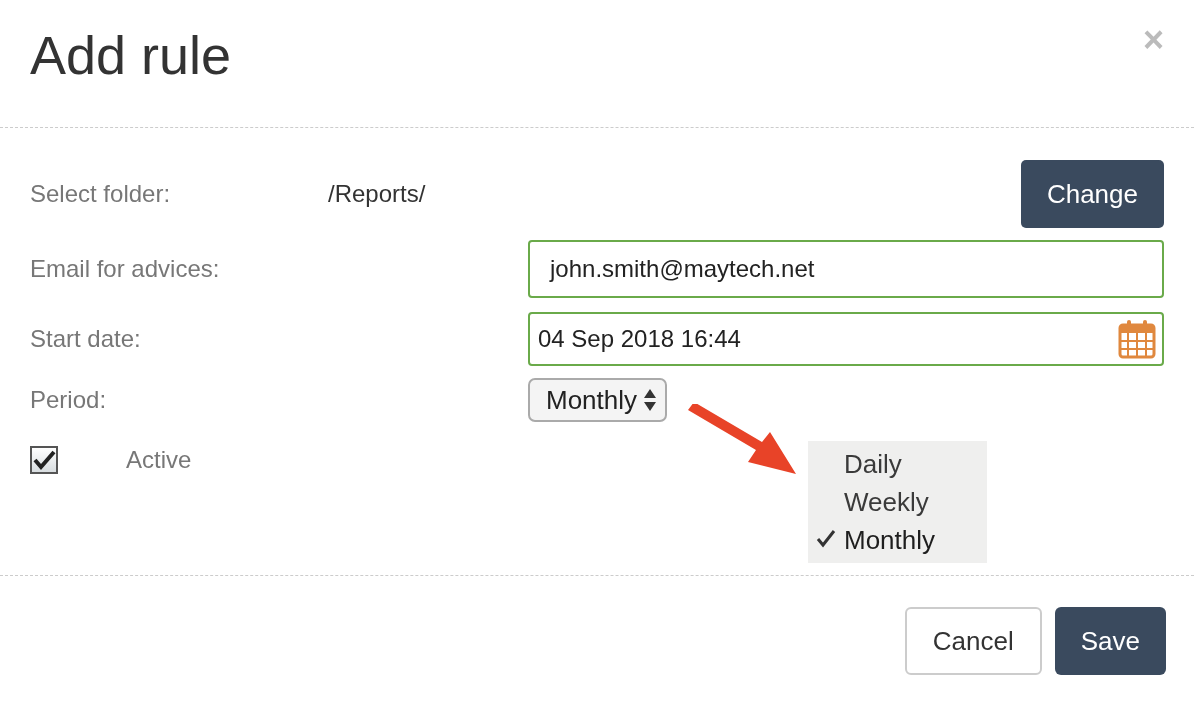  Describe the element at coordinates (639, 339) in the screenshot. I see `date-value: 04 Sep 2018 16:44` at that location.